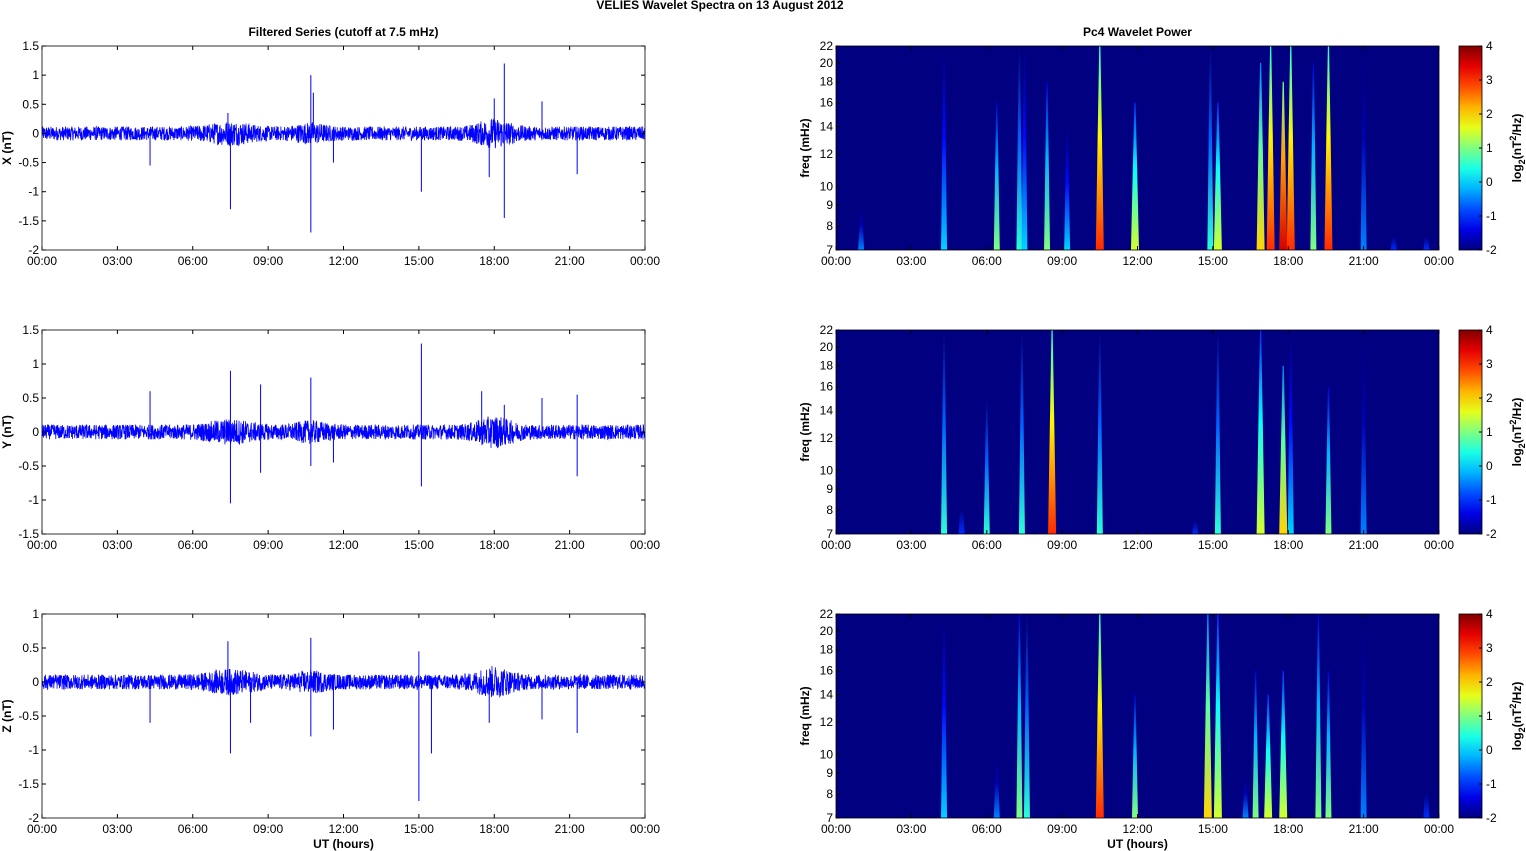 This screenshot has height=851, width=1526. I want to click on y-axis-label: Z (nT), so click(7, 715).